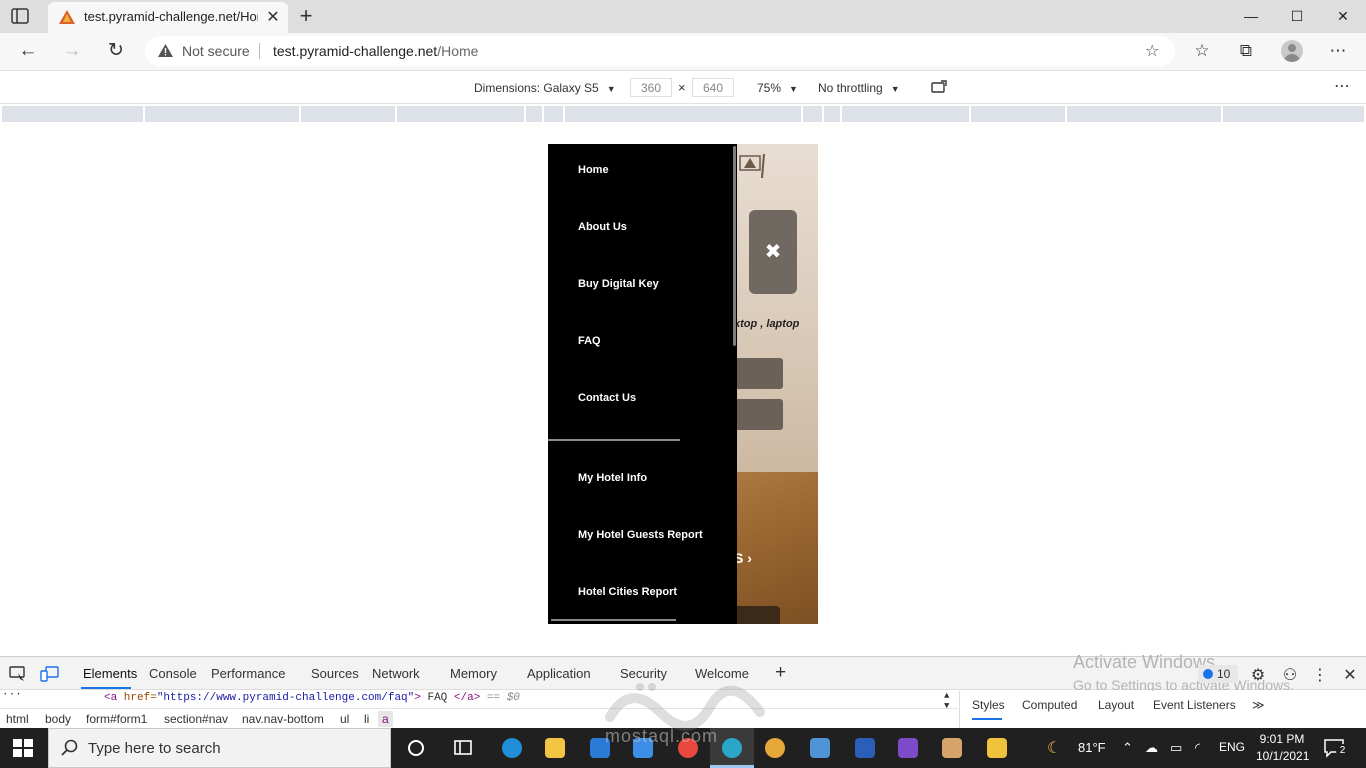 This screenshot has height=768, width=1366. What do you see at coordinates (335, 673) in the screenshot?
I see `tab-sources: Sources` at bounding box center [335, 673].